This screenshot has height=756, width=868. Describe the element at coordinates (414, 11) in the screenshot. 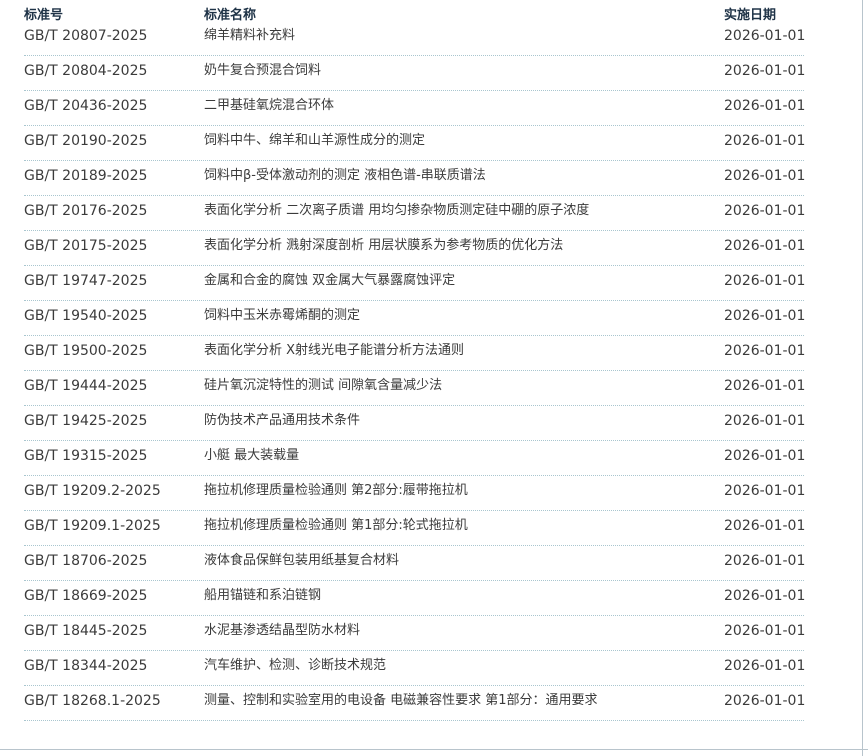

I see `table-header: 标准号 标准名称 实施日期` at that location.